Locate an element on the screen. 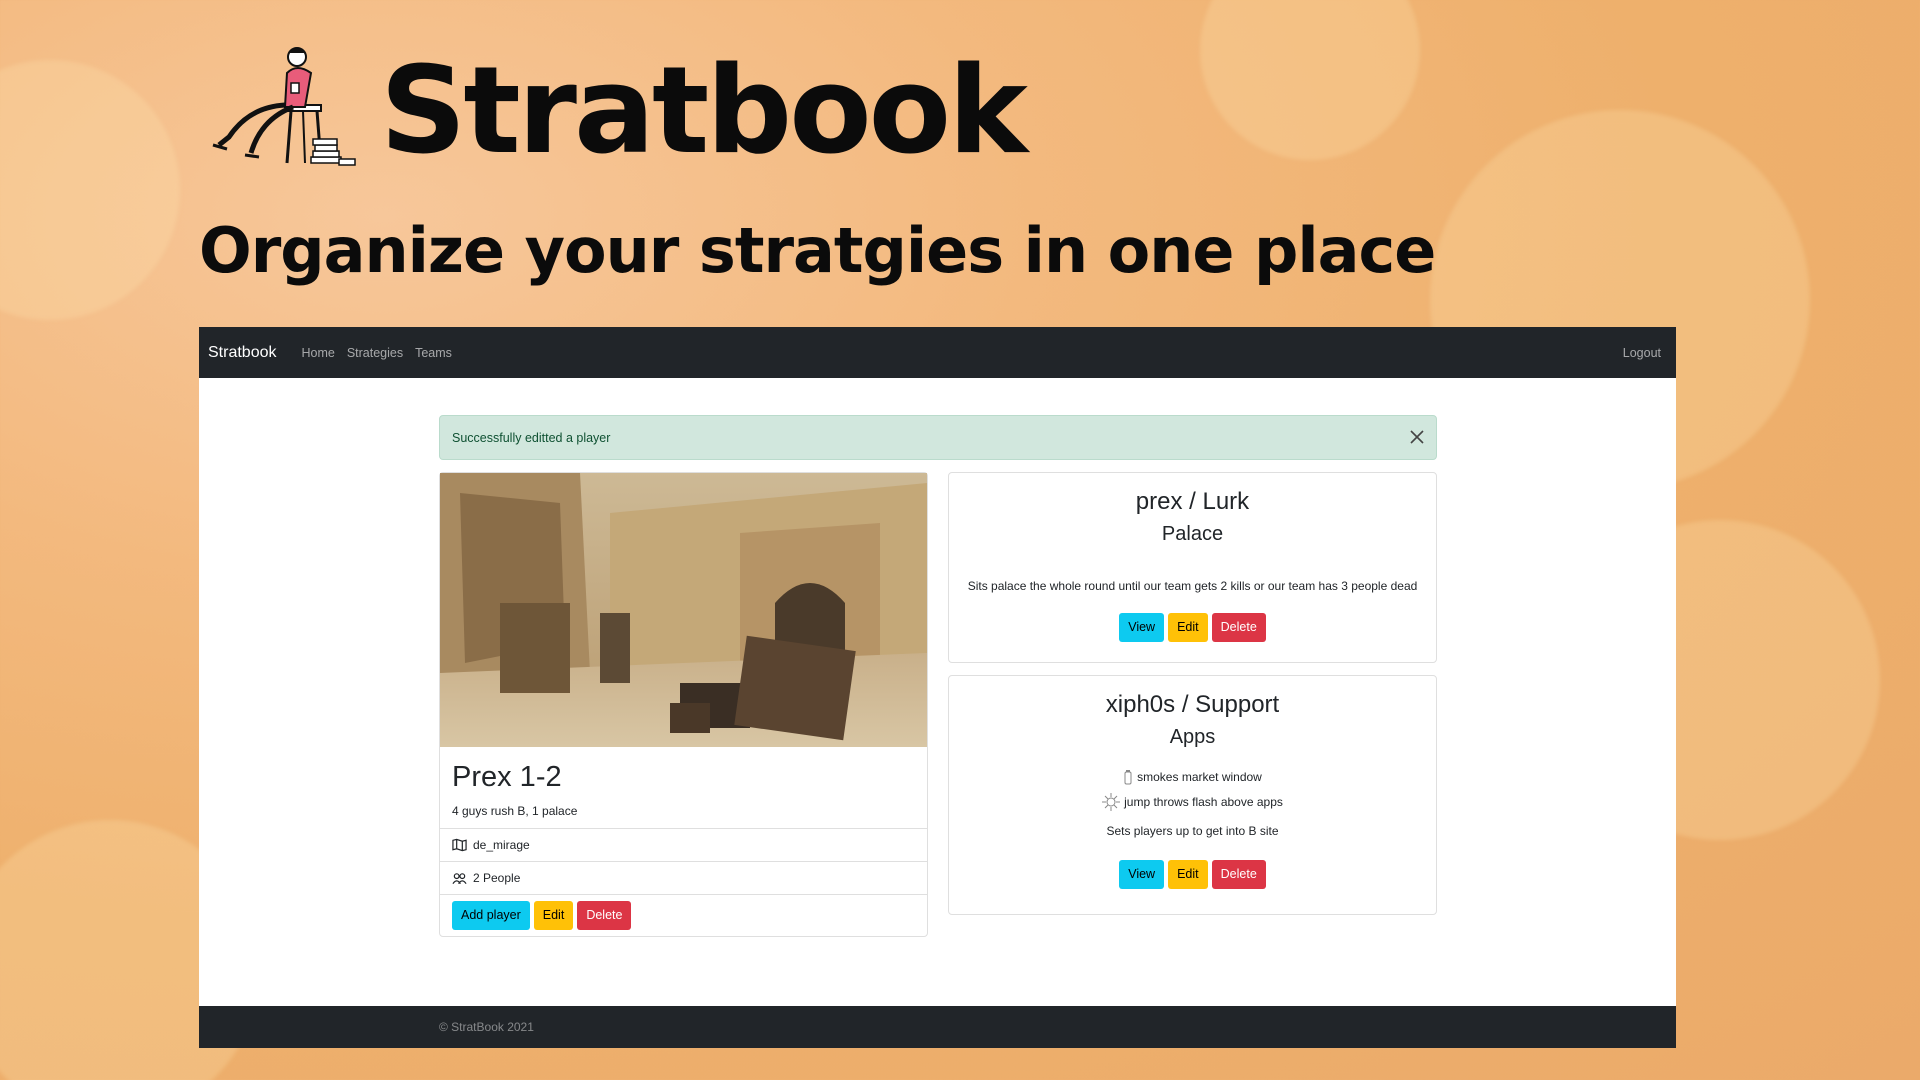 This screenshot has width=1920, height=1080. people-row: 2 People is located at coordinates (683, 877).